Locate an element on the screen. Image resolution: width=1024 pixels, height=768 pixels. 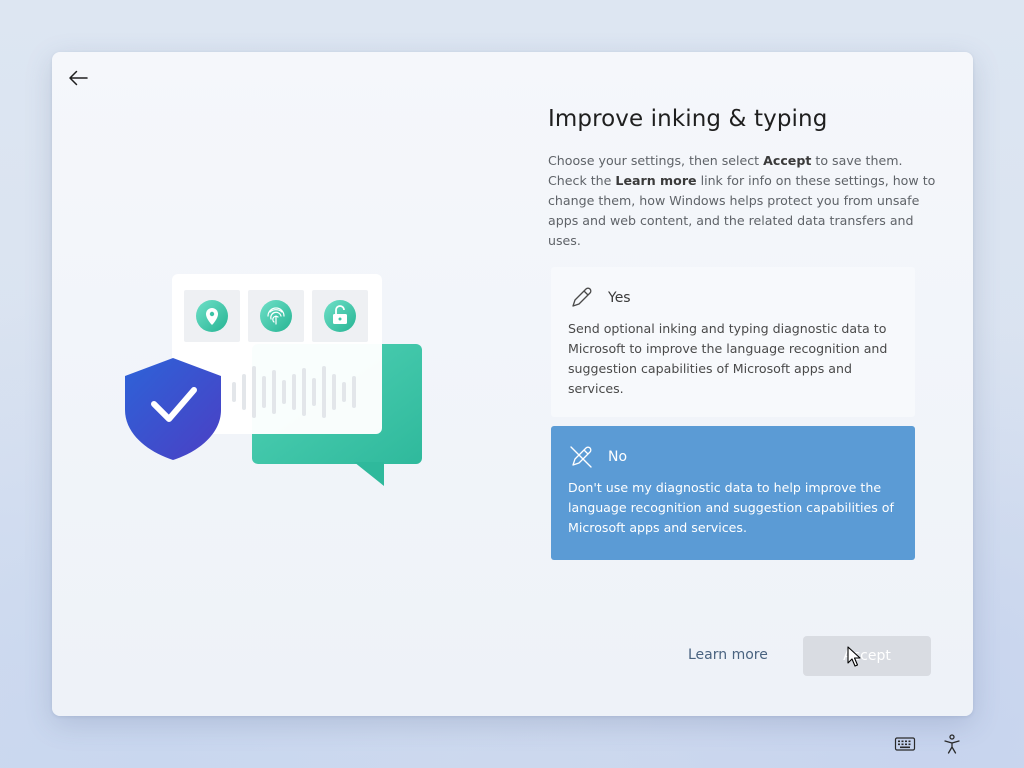
accessibility-icon is located at coordinates (952, 744).